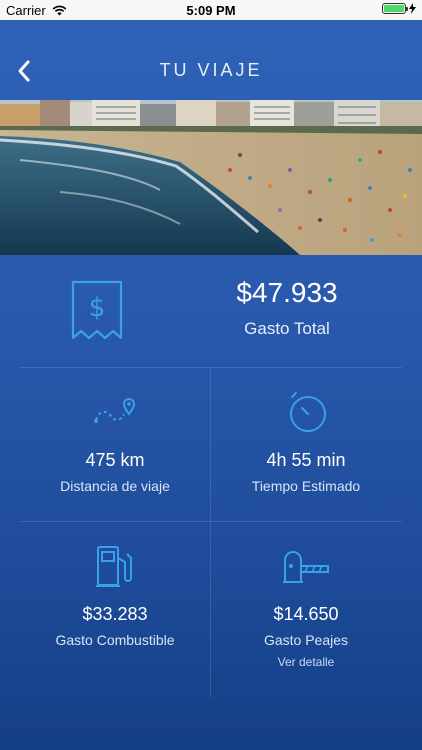  I want to click on stat-label: Tiempo Estimado, so click(306, 486).